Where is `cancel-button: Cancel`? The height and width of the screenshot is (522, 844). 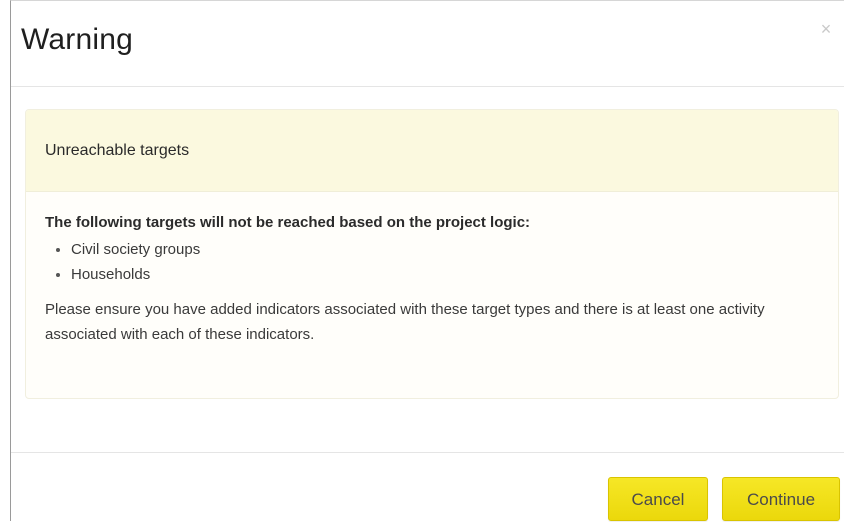 cancel-button: Cancel is located at coordinates (658, 499).